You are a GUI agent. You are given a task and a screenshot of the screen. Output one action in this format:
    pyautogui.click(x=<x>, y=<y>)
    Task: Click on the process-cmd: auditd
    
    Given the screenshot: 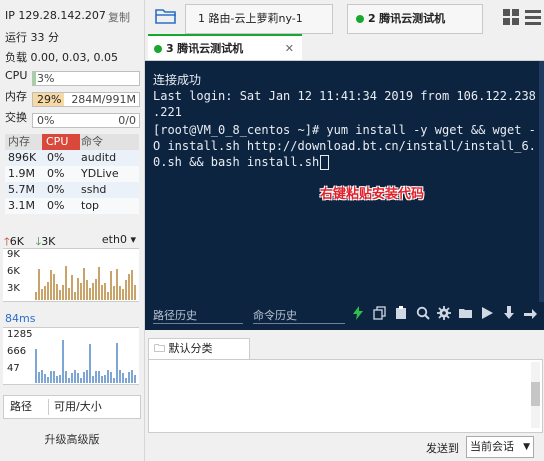 What is the action you would take?
    pyautogui.click(x=99, y=157)
    